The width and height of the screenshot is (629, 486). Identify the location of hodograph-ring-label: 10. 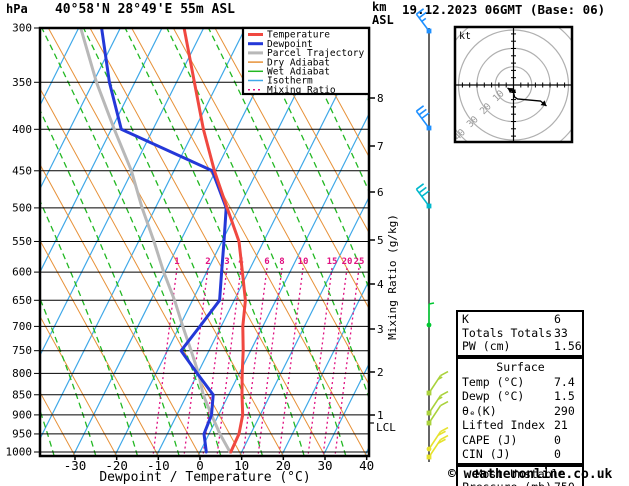
(499, 96).